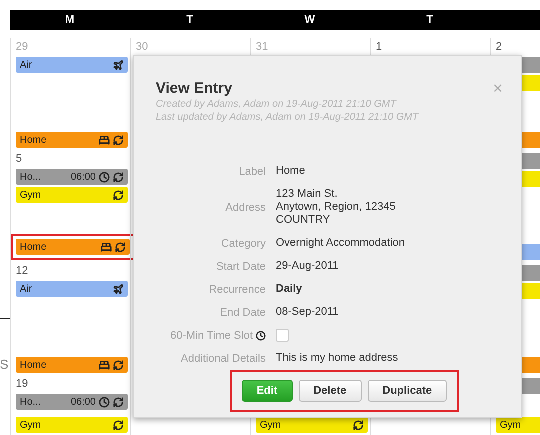 The image size is (540, 435). I want to click on field-label: End Date, so click(243, 312).